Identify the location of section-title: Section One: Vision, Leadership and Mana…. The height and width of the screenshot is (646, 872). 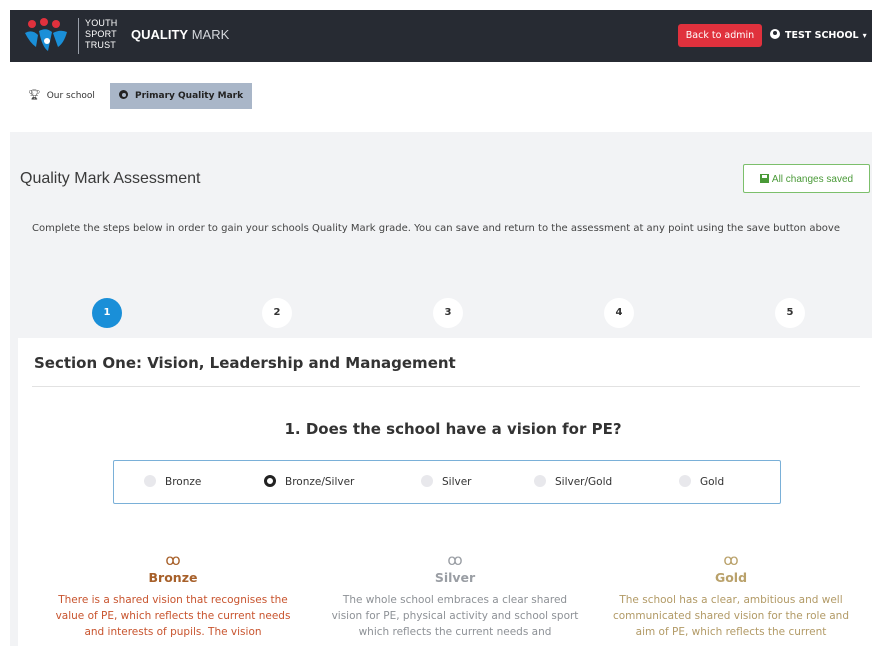
(245, 363).